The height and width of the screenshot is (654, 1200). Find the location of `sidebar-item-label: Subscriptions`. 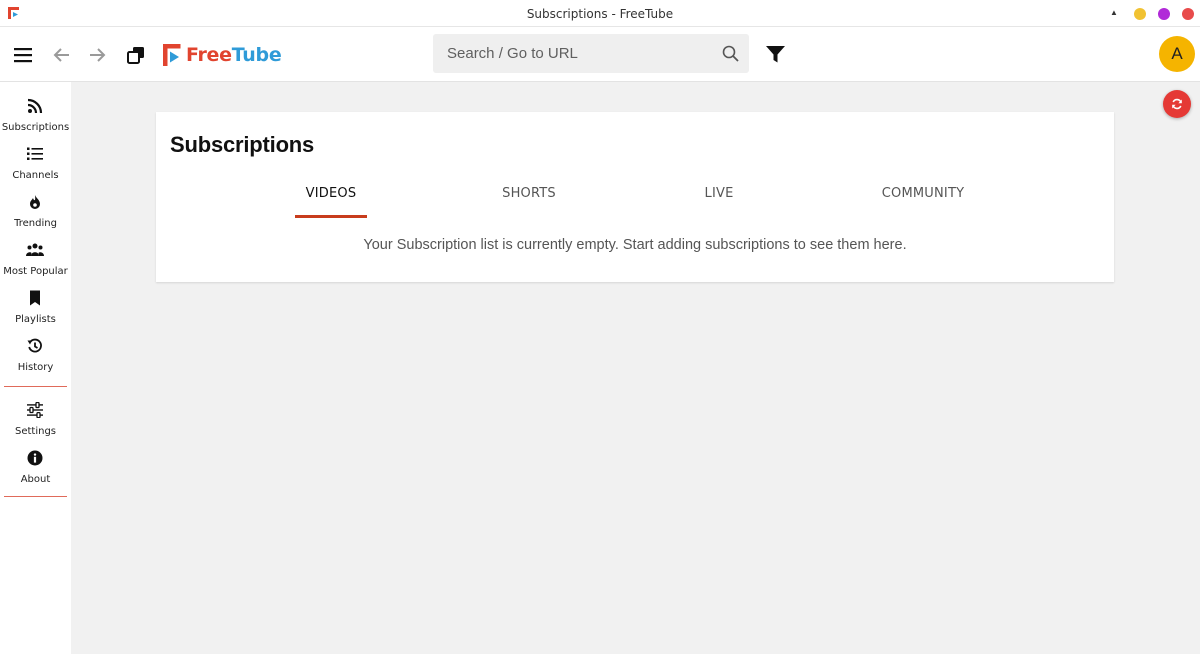

sidebar-item-label: Subscriptions is located at coordinates (35, 127).